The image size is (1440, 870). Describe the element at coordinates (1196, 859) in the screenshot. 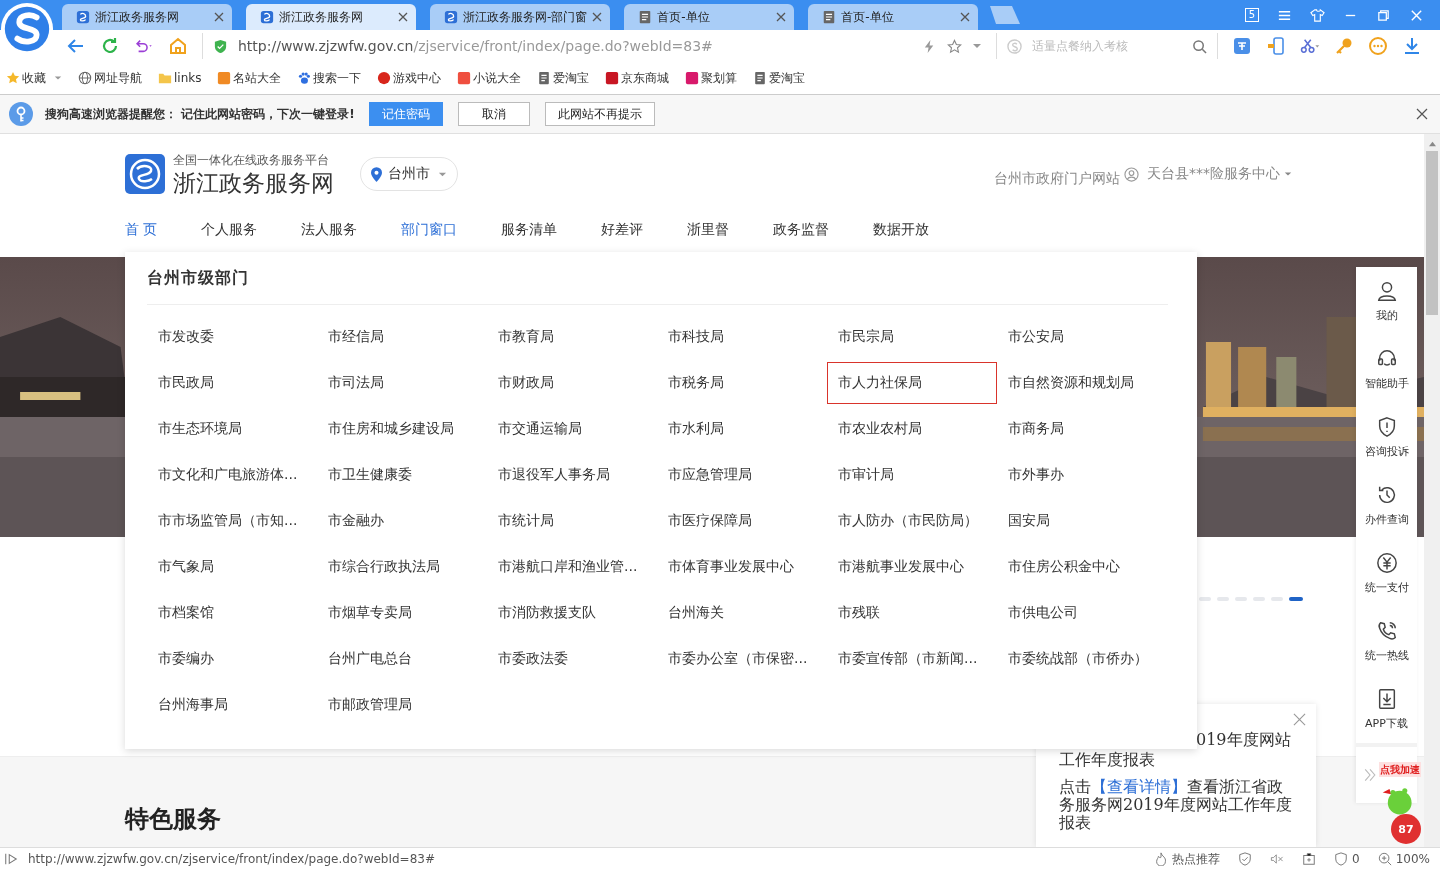

I see `hot-recommend-link: 热点推荐` at that location.